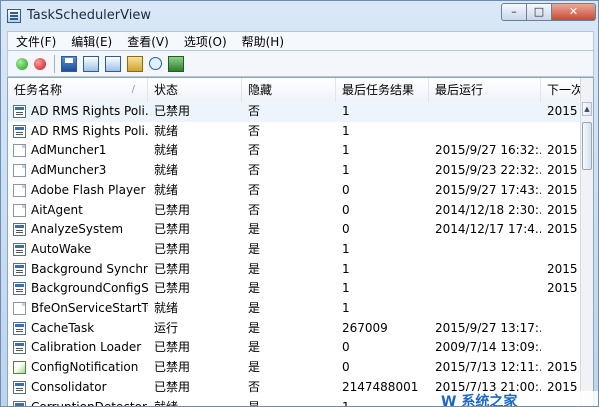  What do you see at coordinates (262, 41) in the screenshot?
I see `menu-help: 帮助(H)` at bounding box center [262, 41].